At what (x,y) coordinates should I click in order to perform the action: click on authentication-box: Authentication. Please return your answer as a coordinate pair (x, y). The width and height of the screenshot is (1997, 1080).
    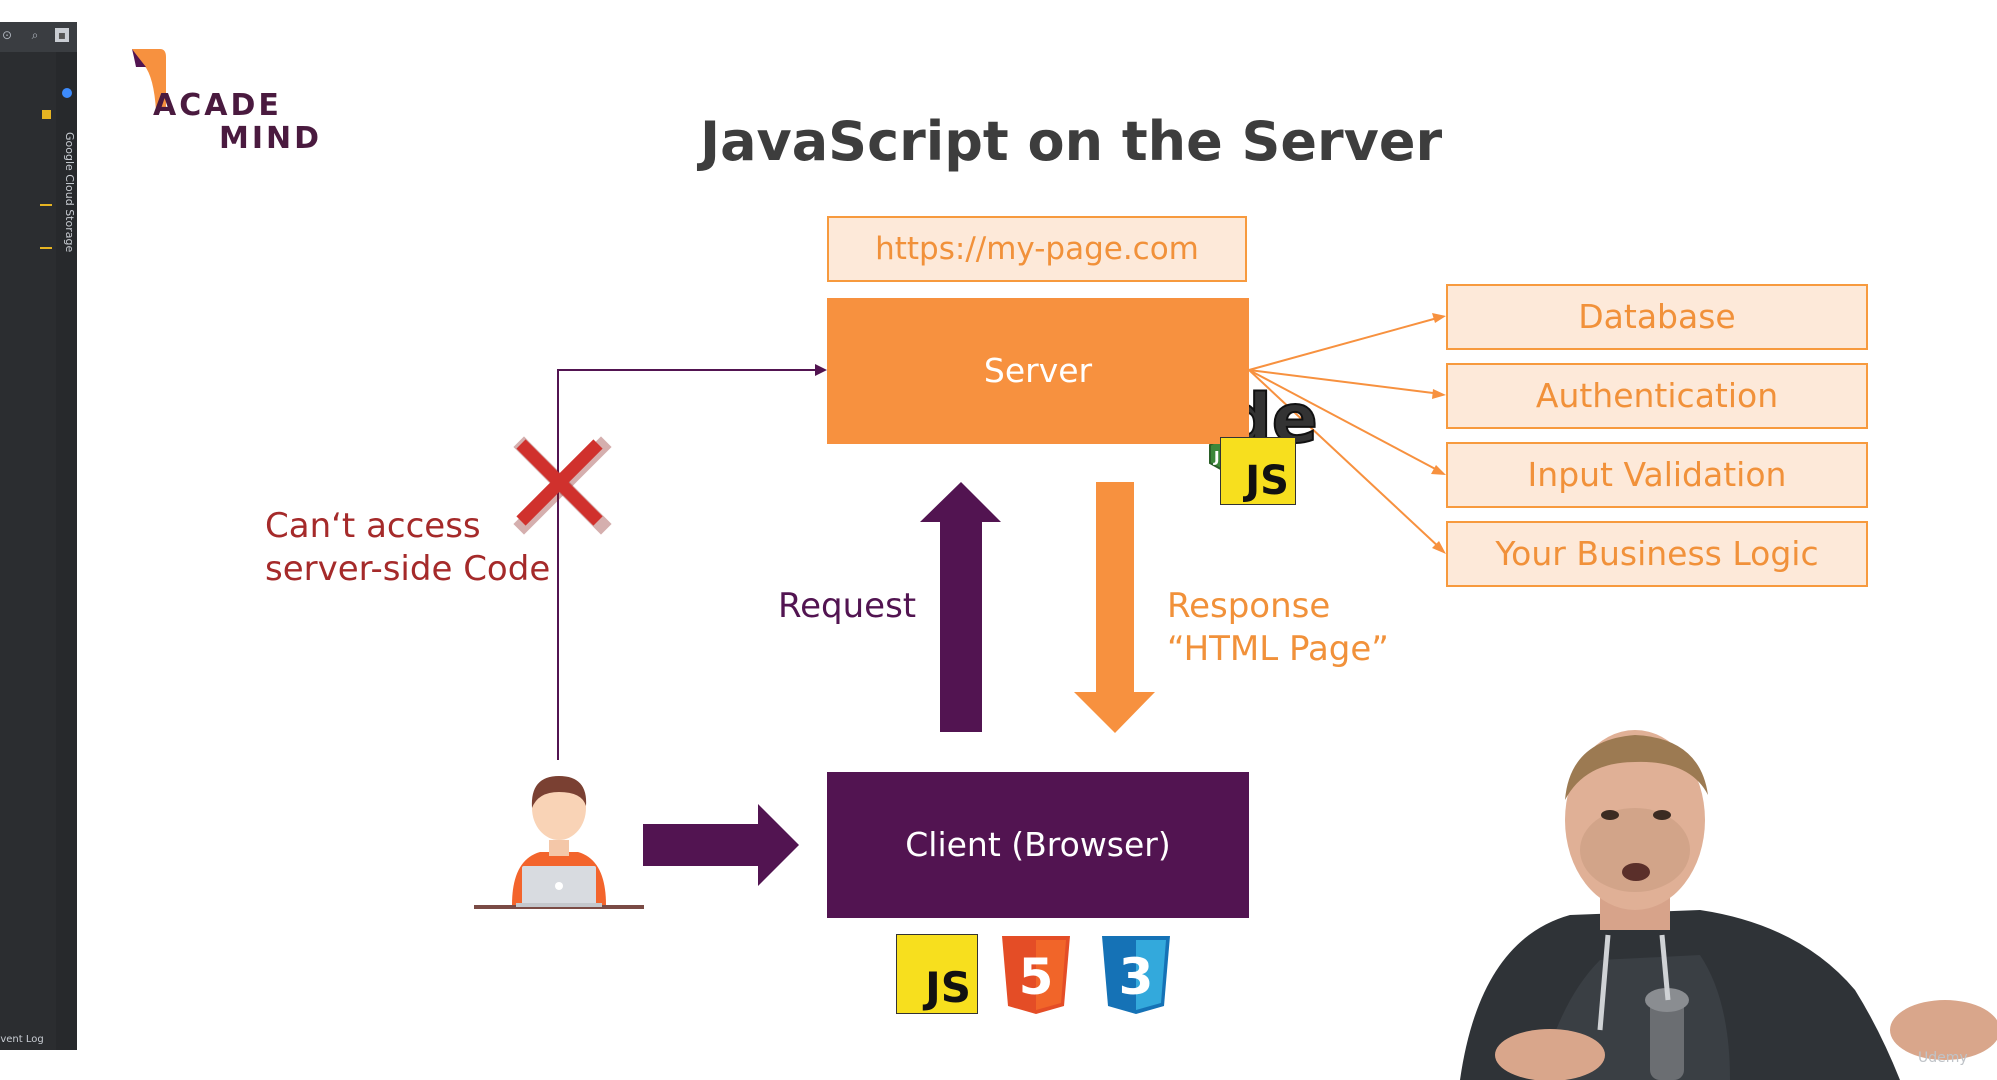
    Looking at the image, I should click on (1657, 396).